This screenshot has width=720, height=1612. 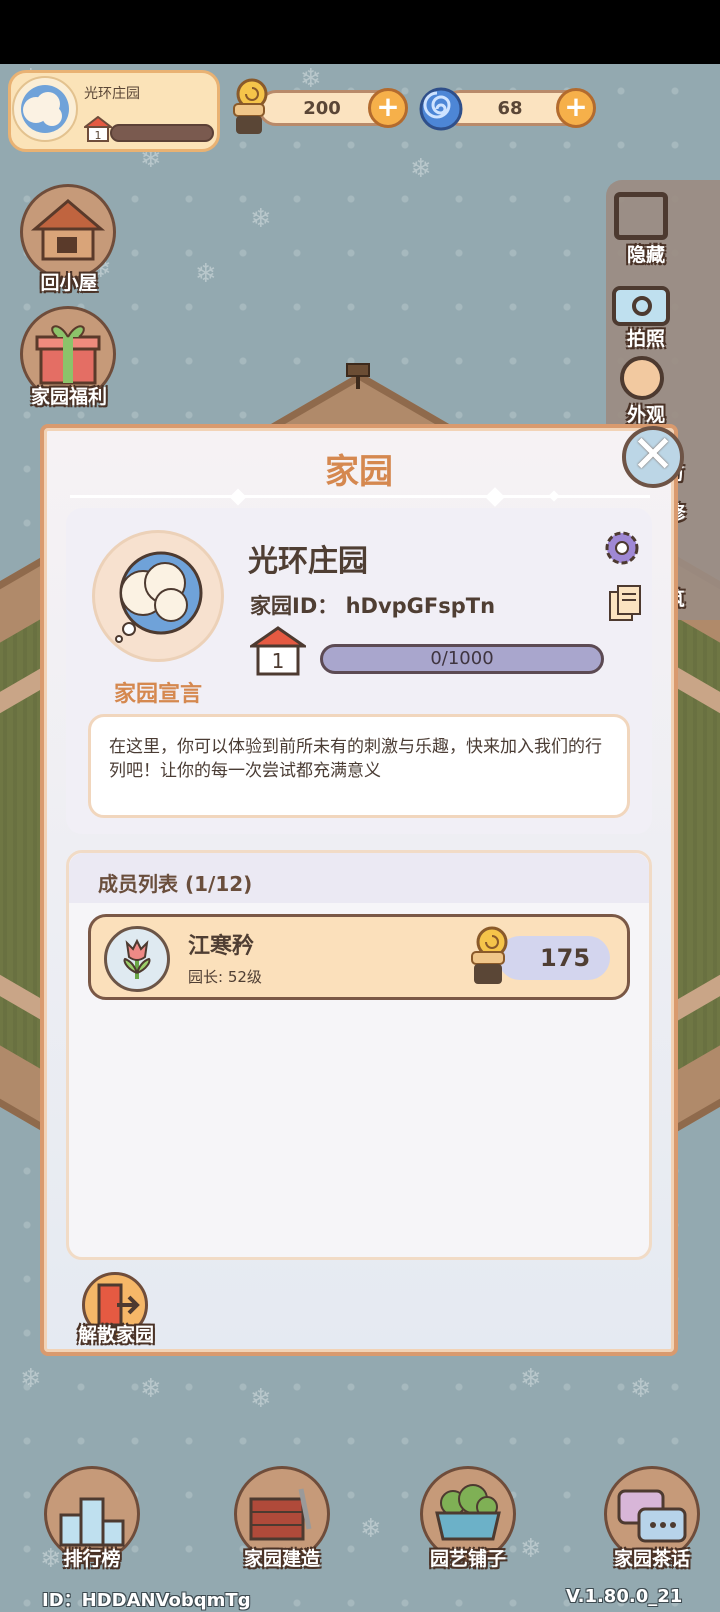 What do you see at coordinates (641, 306) in the screenshot?
I see `camera-icon` at bounding box center [641, 306].